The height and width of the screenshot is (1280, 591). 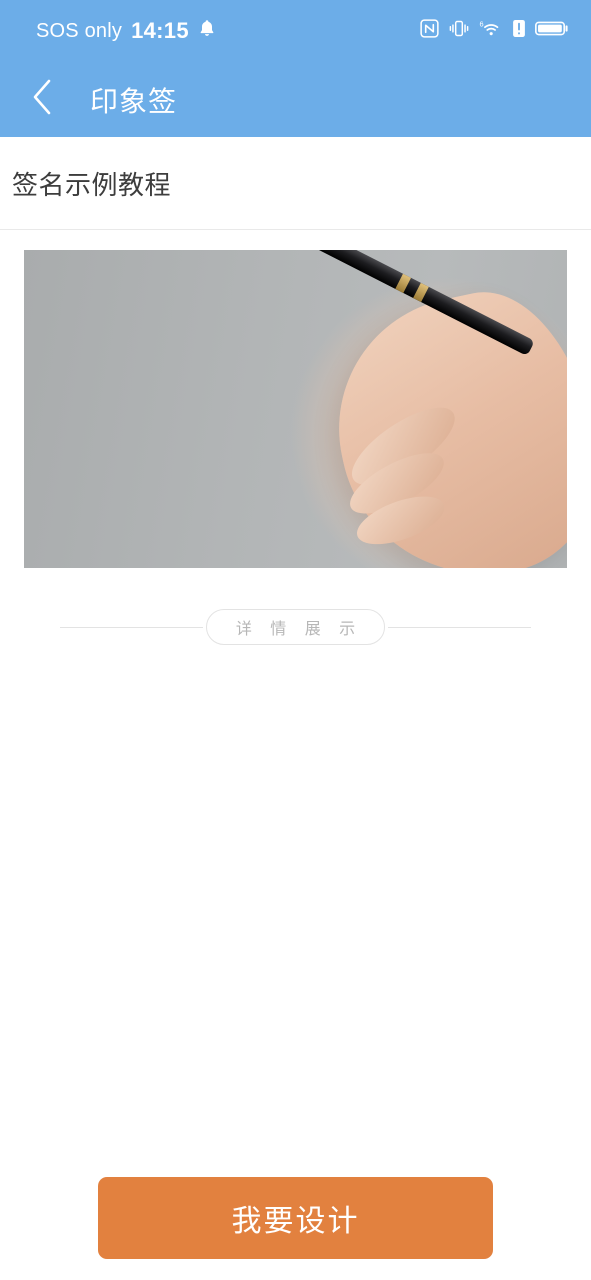 What do you see at coordinates (519, 31) in the screenshot?
I see `alert-icon` at bounding box center [519, 31].